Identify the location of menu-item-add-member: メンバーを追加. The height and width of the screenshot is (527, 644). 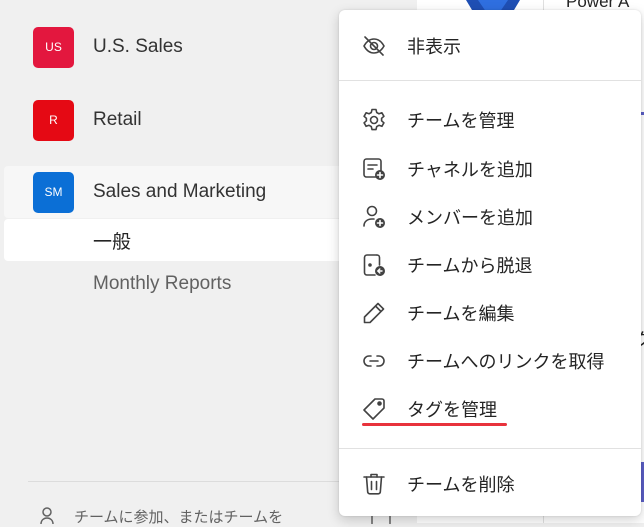
(490, 217).